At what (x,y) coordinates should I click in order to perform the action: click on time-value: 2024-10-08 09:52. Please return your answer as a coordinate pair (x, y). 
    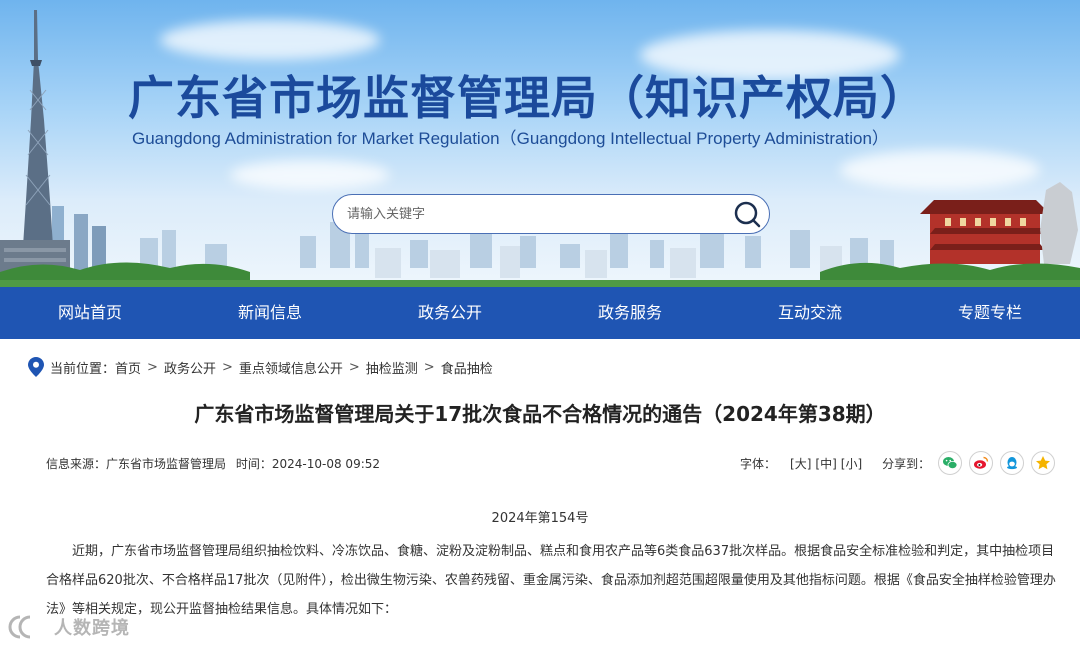
    Looking at the image, I should click on (326, 464).